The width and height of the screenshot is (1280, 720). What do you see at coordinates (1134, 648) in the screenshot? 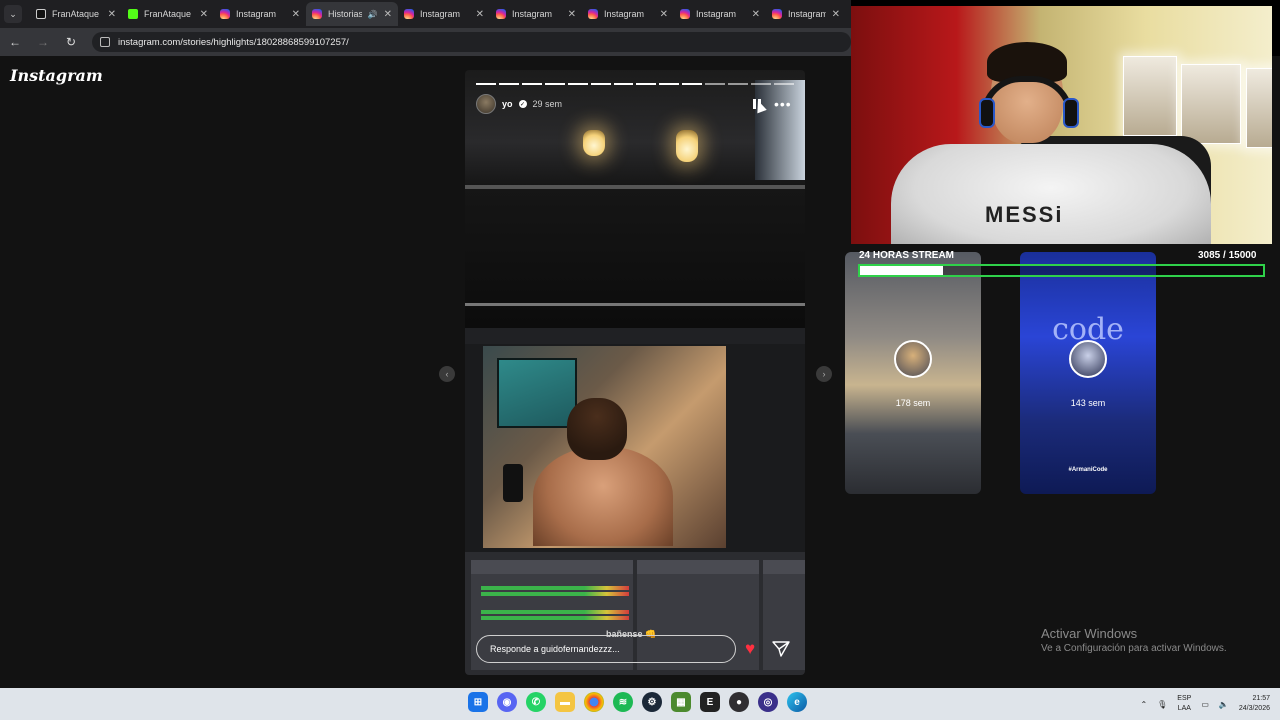
I see `activation-watermark-subtitle: Ve a Configuración para activar Windows.` at bounding box center [1134, 648].